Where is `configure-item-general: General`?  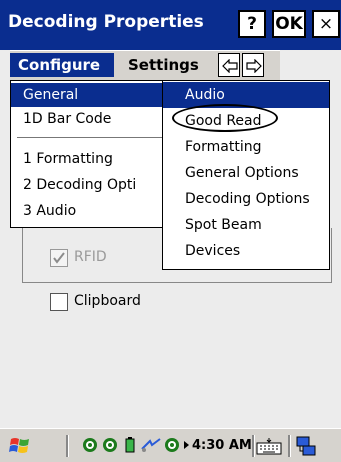
configure-item-general: General is located at coordinates (91, 95).